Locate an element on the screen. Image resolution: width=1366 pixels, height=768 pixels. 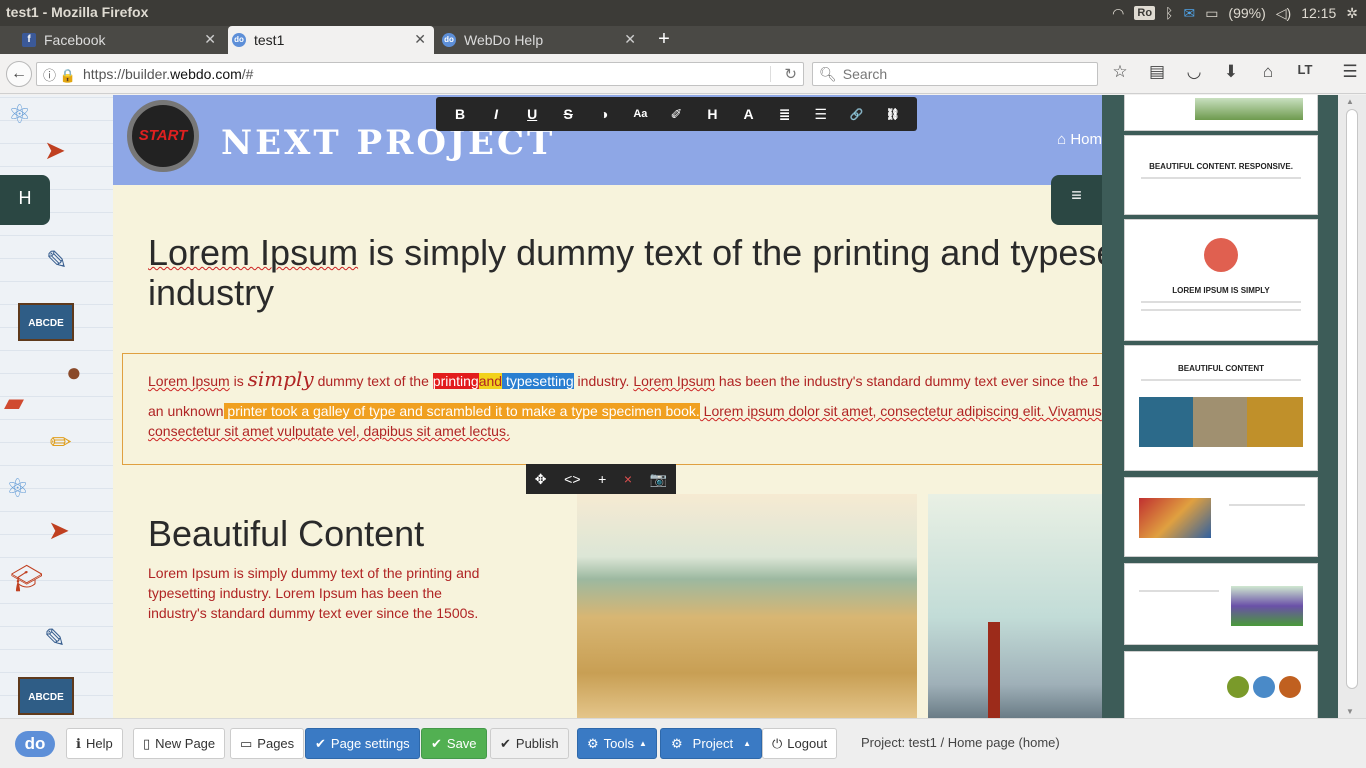
search-input: 🔍︎ Search is located at coordinates (955, 74).